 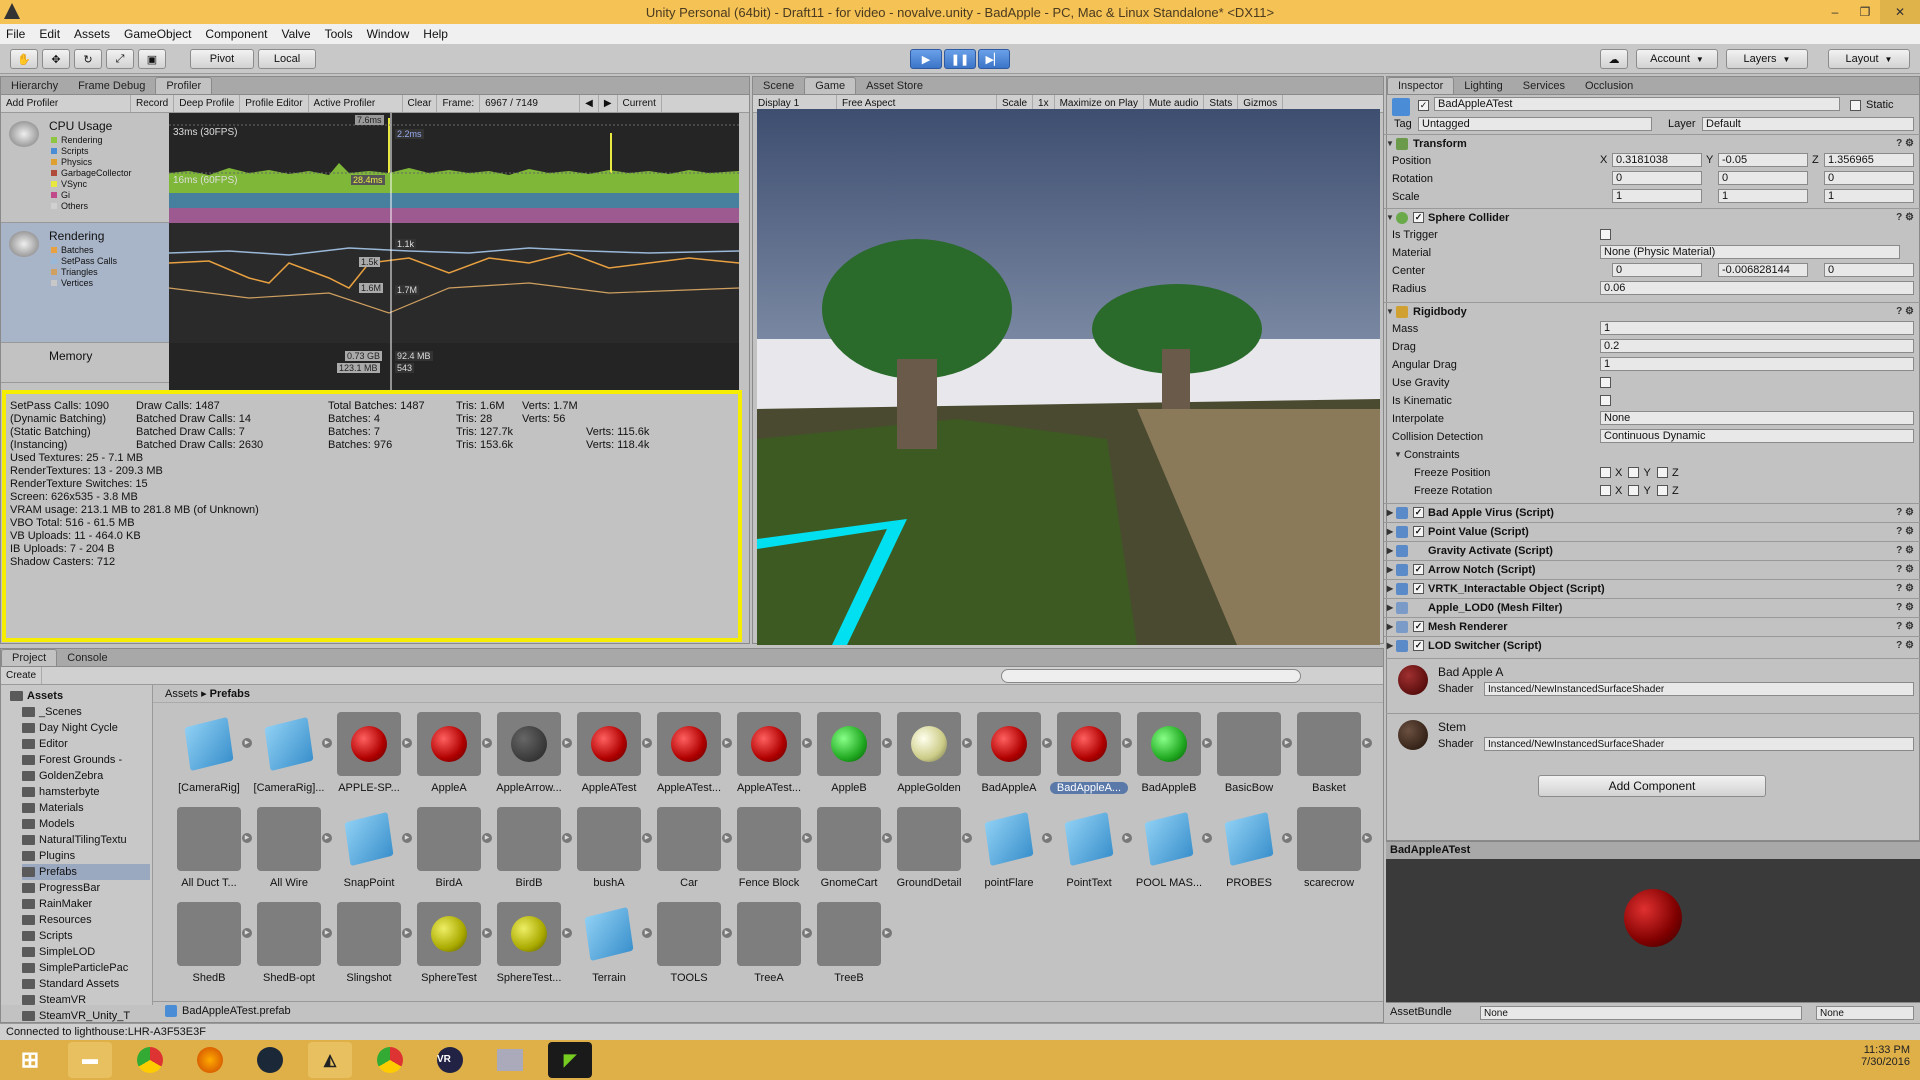 What do you see at coordinates (1757, 288) in the screenshot?
I see `radius-field: 0.06` at bounding box center [1757, 288].